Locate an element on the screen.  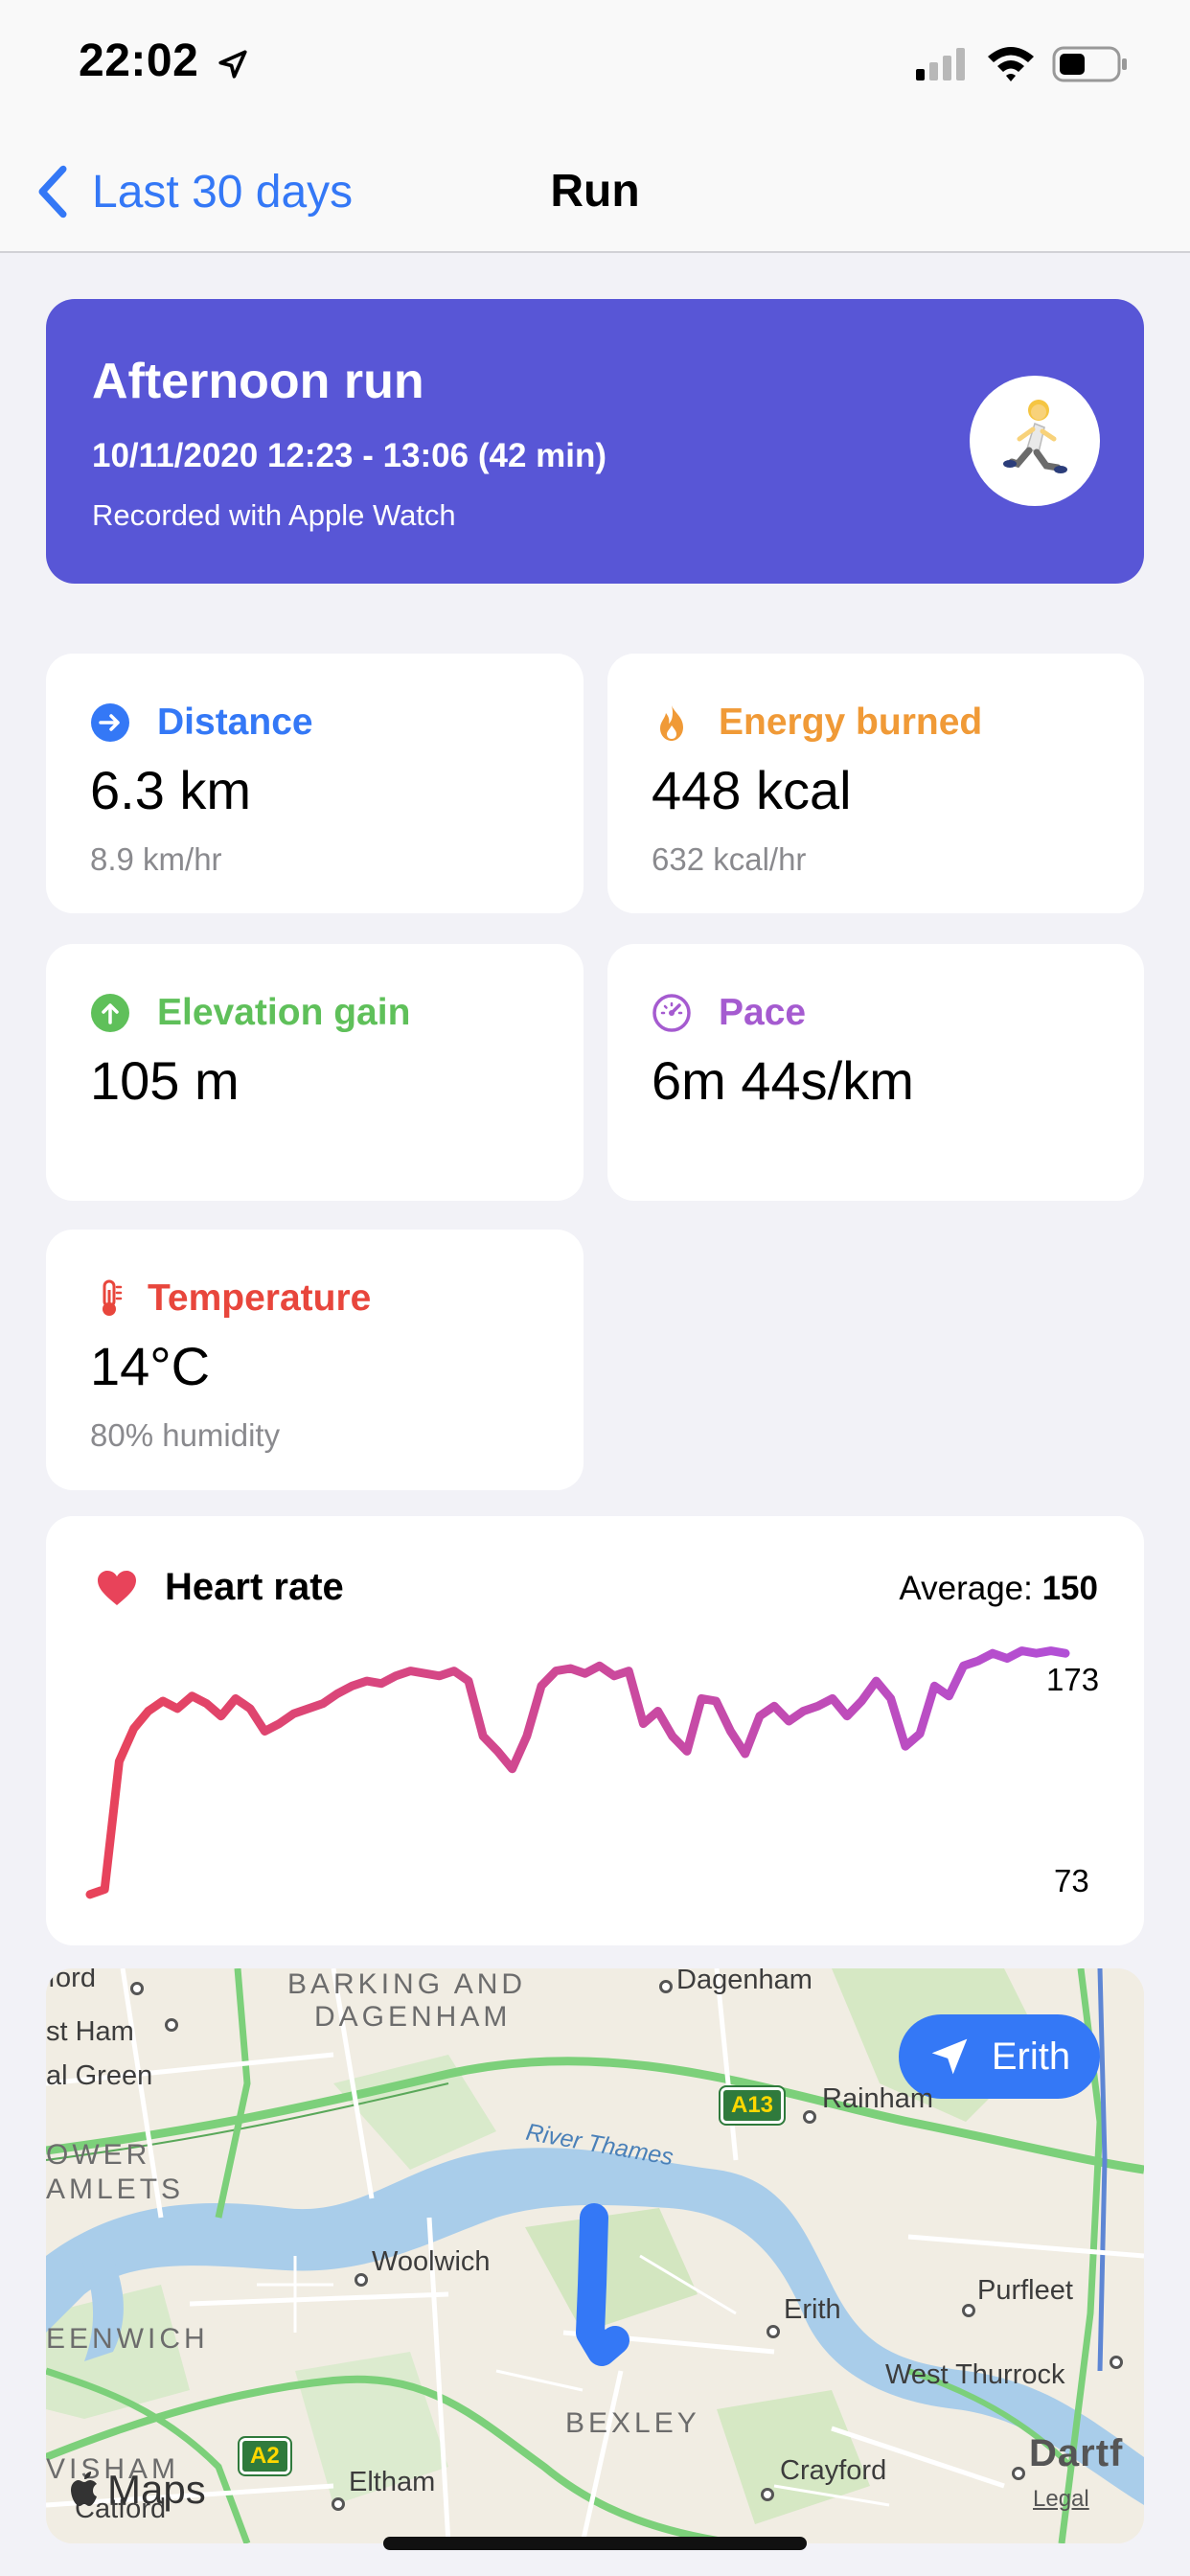
apple-maps-logo: Maps is located at coordinates (137, 2490).